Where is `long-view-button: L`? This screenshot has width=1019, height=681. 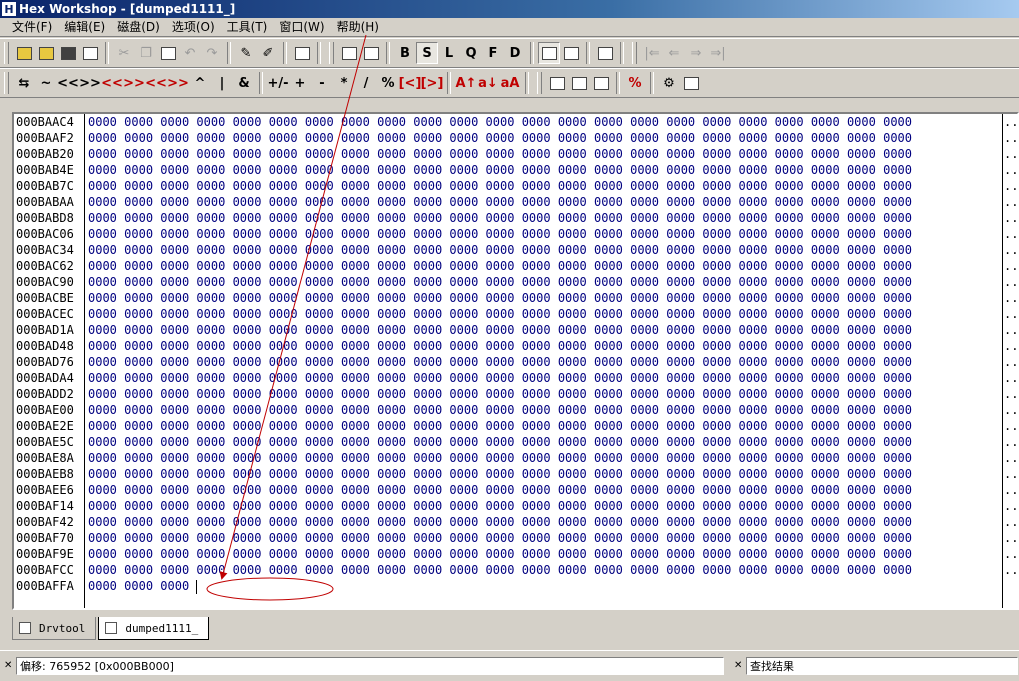
long-view-button: L is located at coordinates (449, 53).